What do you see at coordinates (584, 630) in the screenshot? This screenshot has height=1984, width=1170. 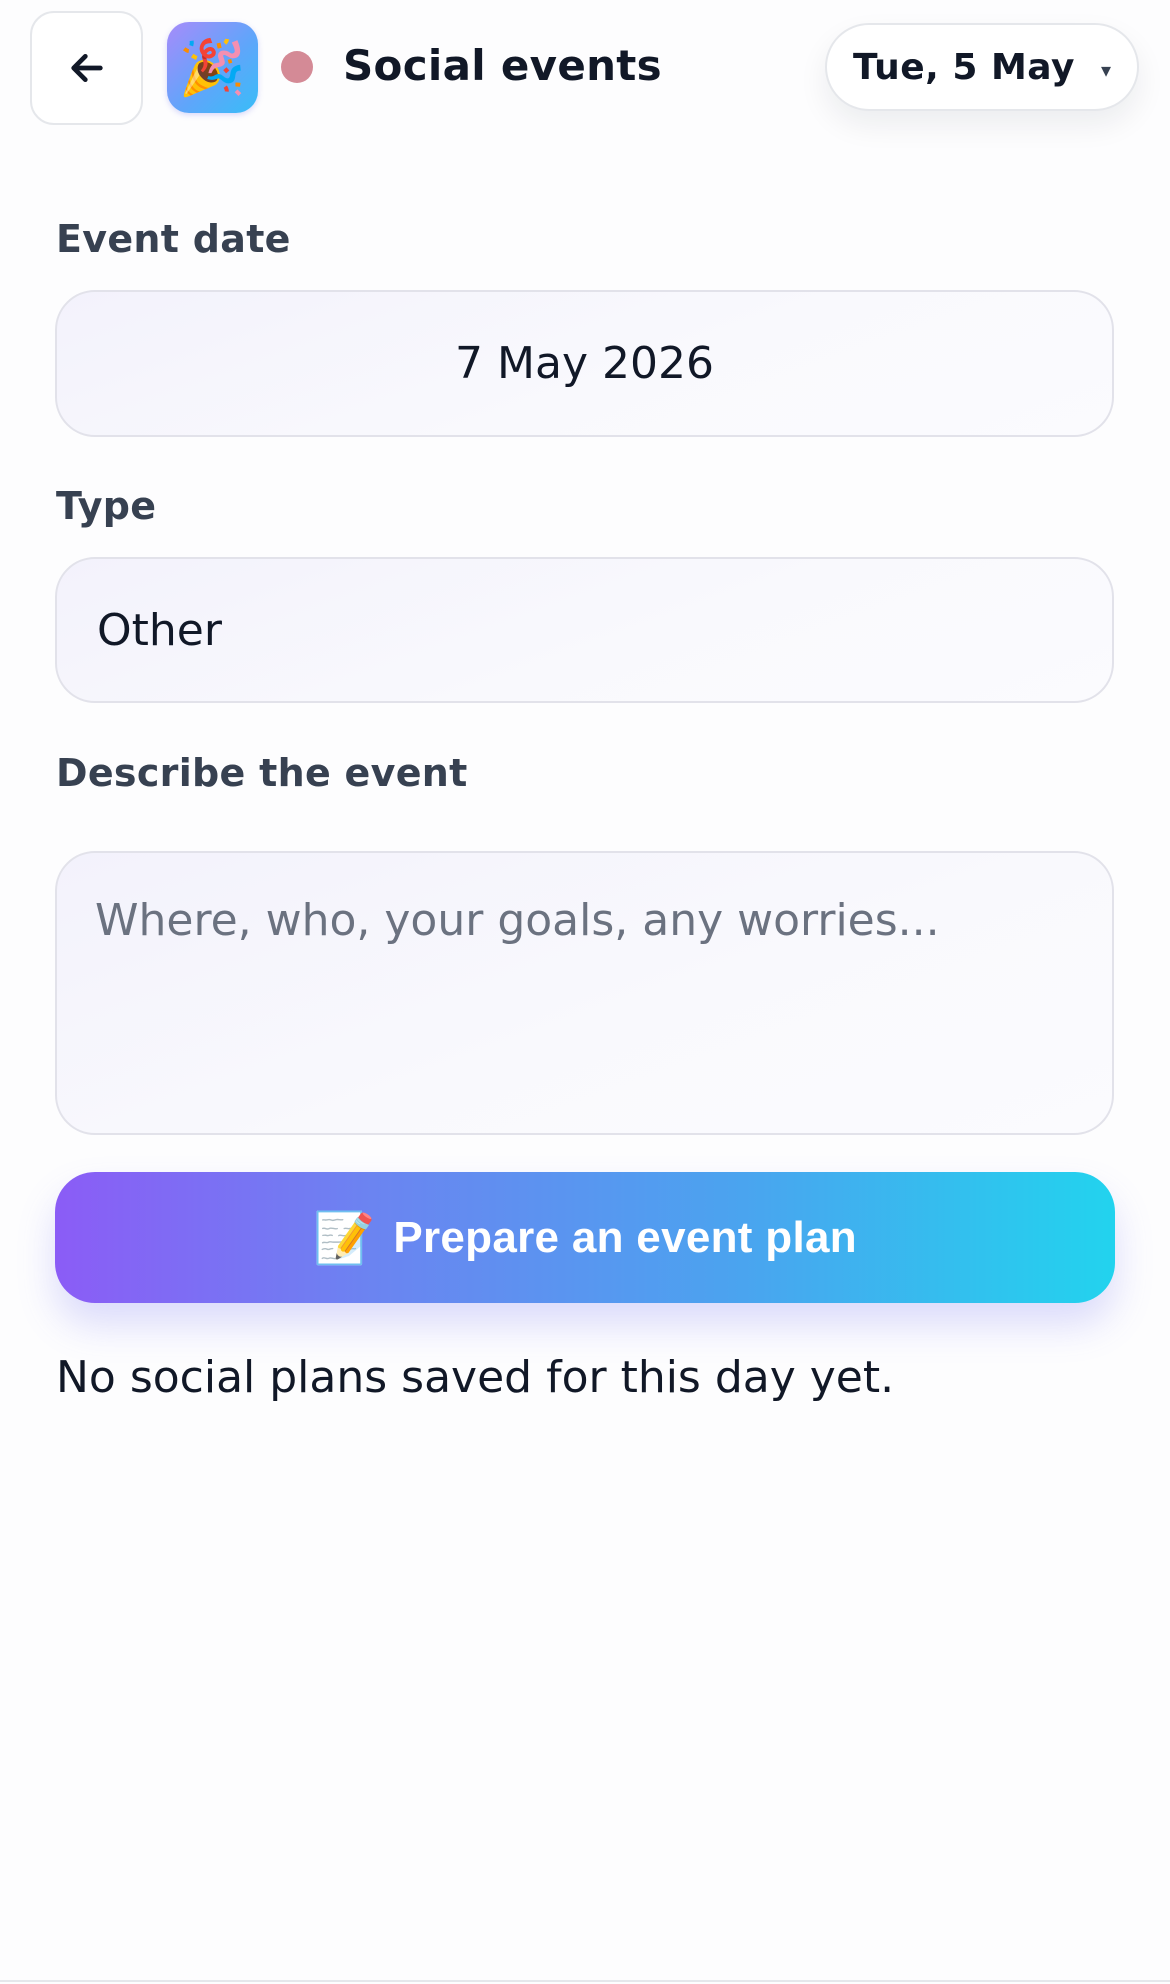 I see `type-select: Other` at bounding box center [584, 630].